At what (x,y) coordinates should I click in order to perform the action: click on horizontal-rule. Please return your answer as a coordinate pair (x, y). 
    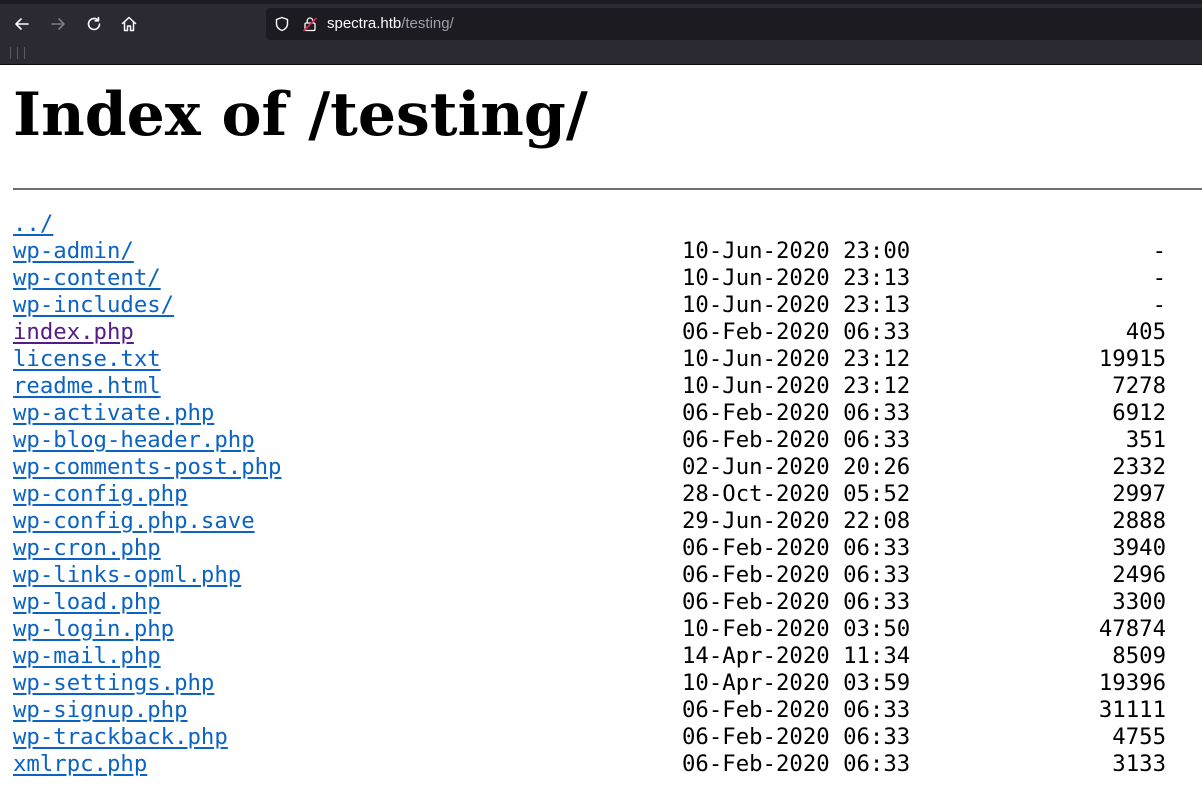
    Looking at the image, I should click on (607, 189).